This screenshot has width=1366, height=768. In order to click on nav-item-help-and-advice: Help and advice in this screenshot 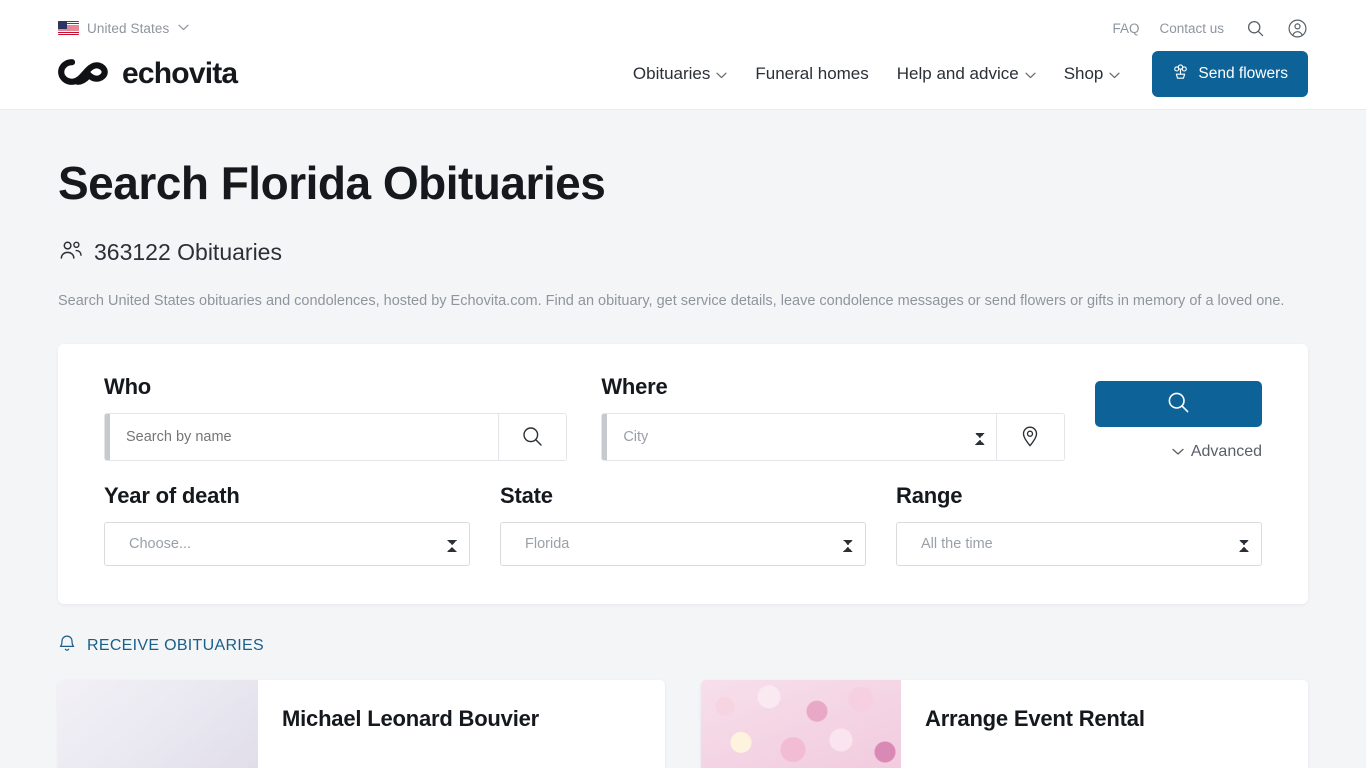, I will do `click(966, 74)`.